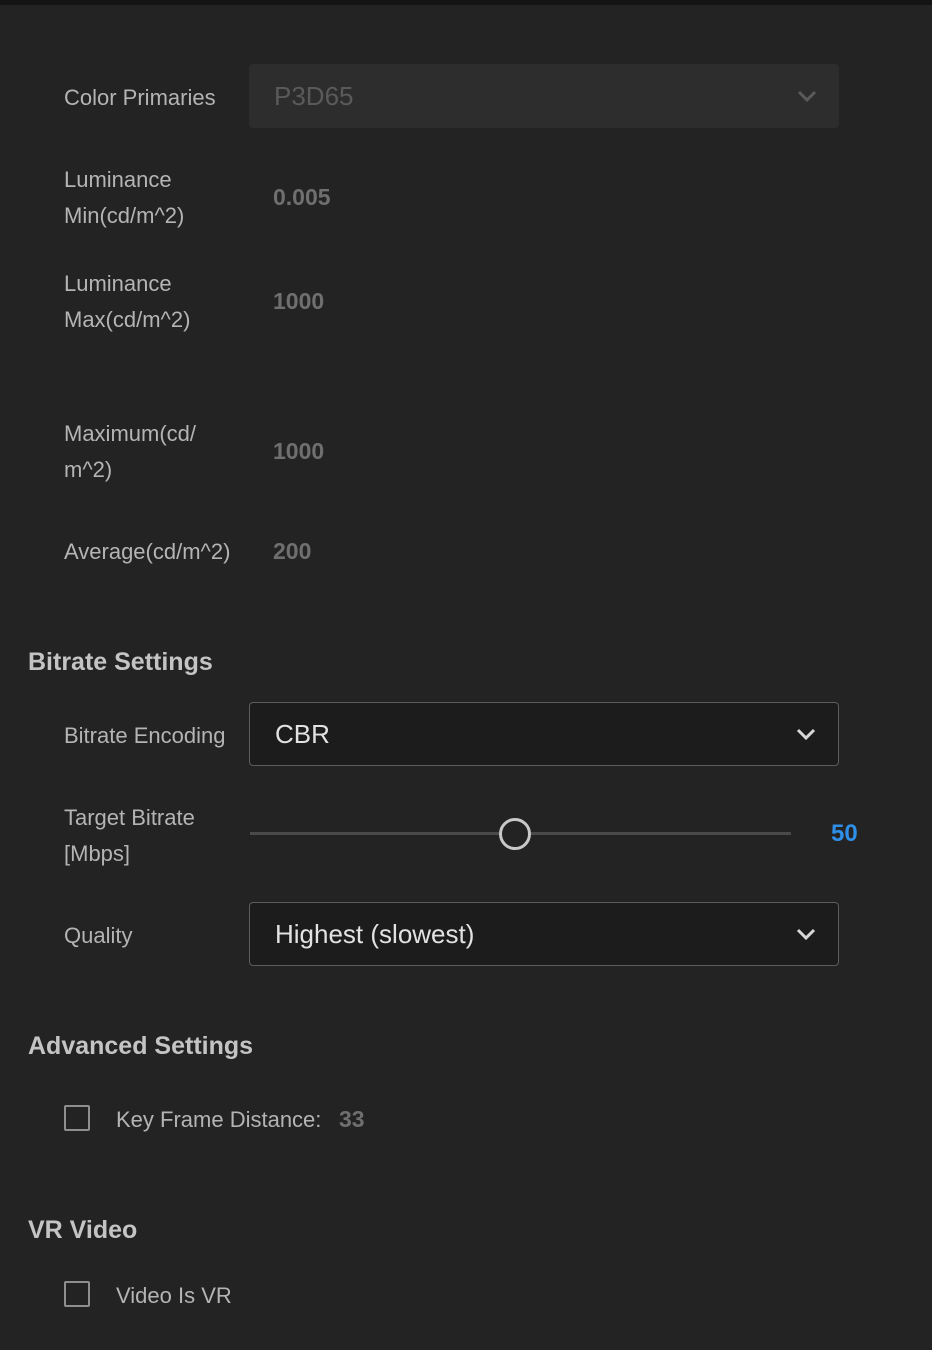  Describe the element at coordinates (544, 96) in the screenshot. I see `color-primaries-select: P3D65` at that location.